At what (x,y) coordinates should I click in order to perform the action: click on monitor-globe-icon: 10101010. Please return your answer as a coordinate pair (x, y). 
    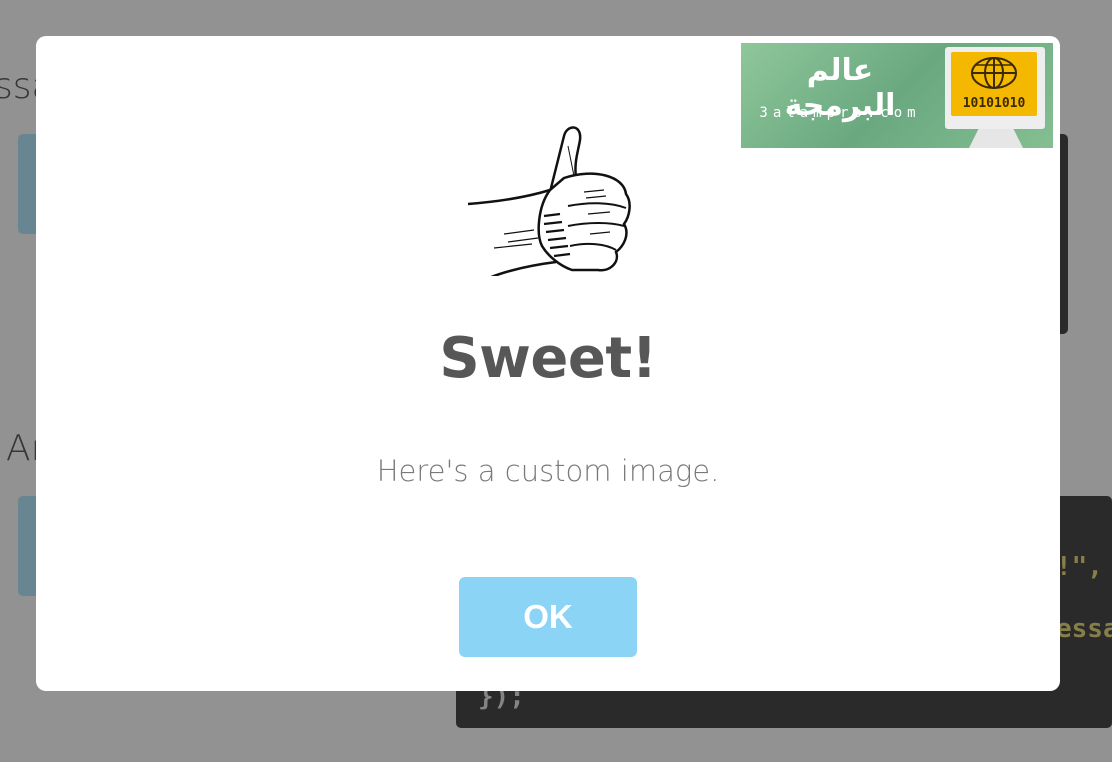
    Looking at the image, I should click on (995, 97).